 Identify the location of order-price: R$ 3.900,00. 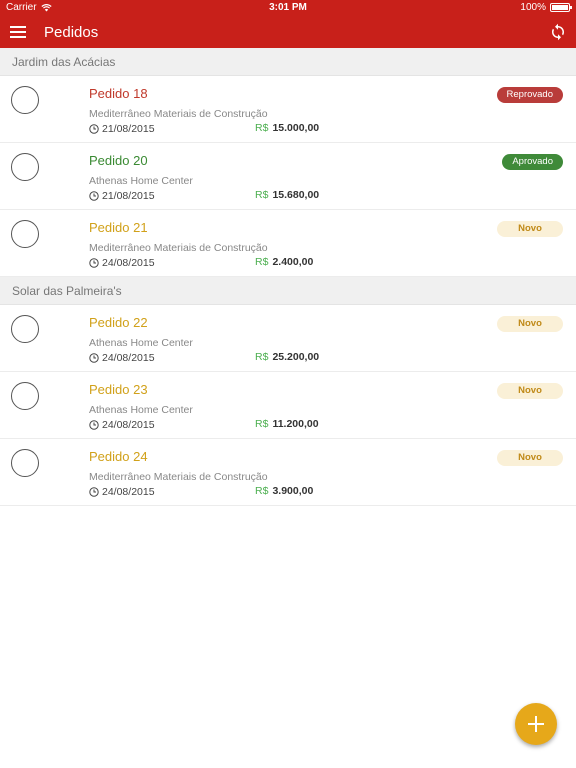
(284, 491).